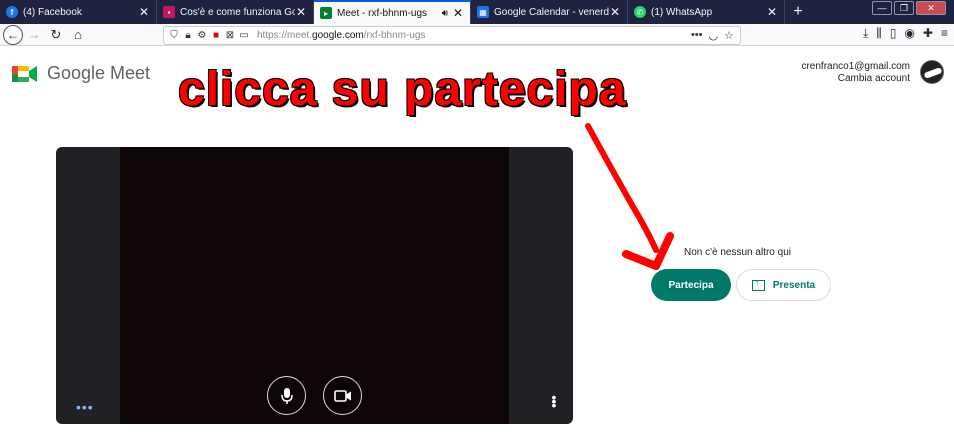 The width and height of the screenshot is (954, 443). I want to click on toolbar-right: ⤓ ⫼ ▯ ◉ ✚ ≡, so click(905, 33).